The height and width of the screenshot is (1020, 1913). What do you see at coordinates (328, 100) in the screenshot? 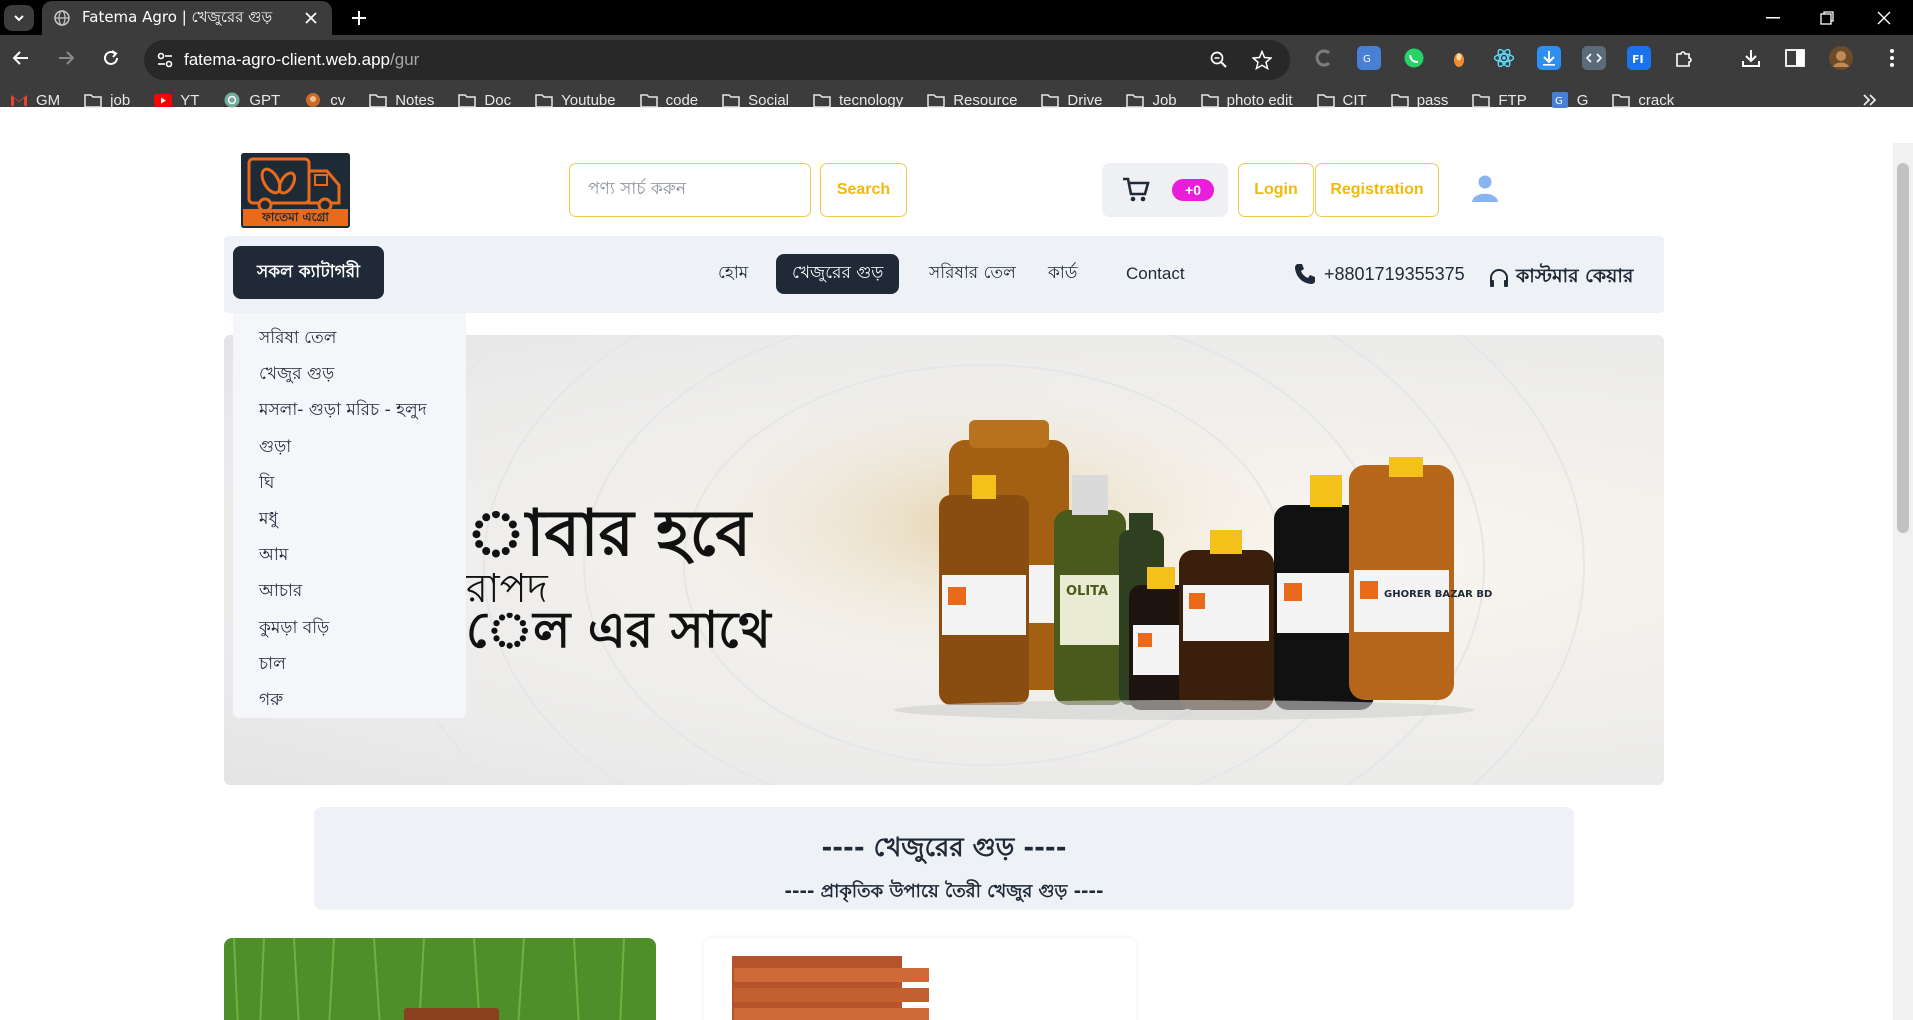
I see `bookmark-cv: cv` at bounding box center [328, 100].